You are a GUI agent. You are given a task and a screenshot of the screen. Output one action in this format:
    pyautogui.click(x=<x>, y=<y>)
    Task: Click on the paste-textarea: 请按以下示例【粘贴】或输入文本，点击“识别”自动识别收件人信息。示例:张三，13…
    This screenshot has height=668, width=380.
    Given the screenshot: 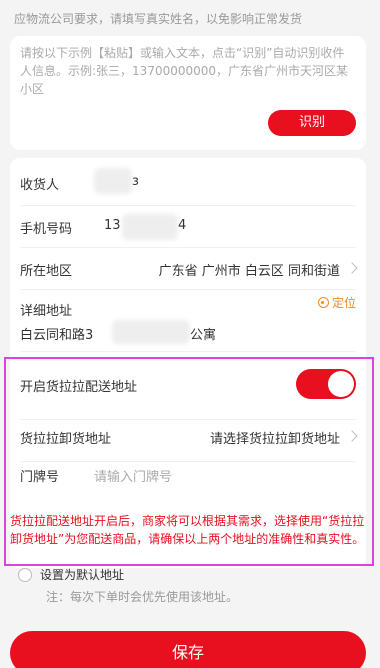 What is the action you would take?
    pyautogui.click(x=188, y=71)
    